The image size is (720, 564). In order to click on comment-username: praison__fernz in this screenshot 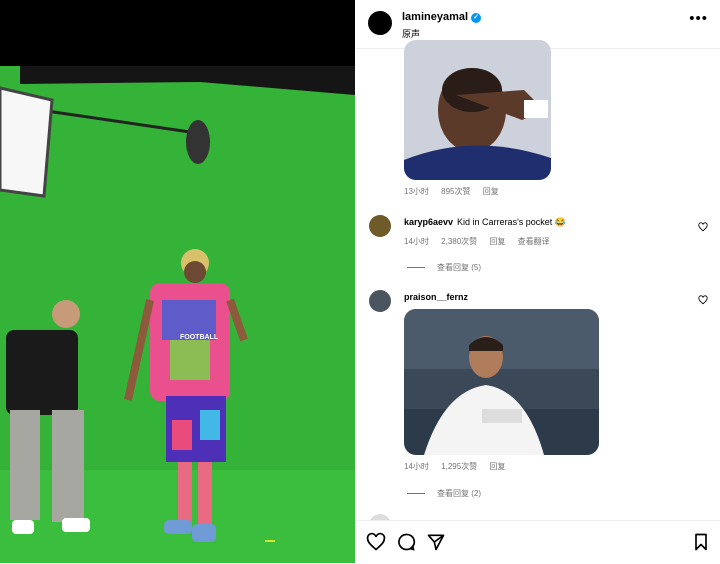, I will do `click(436, 297)`.